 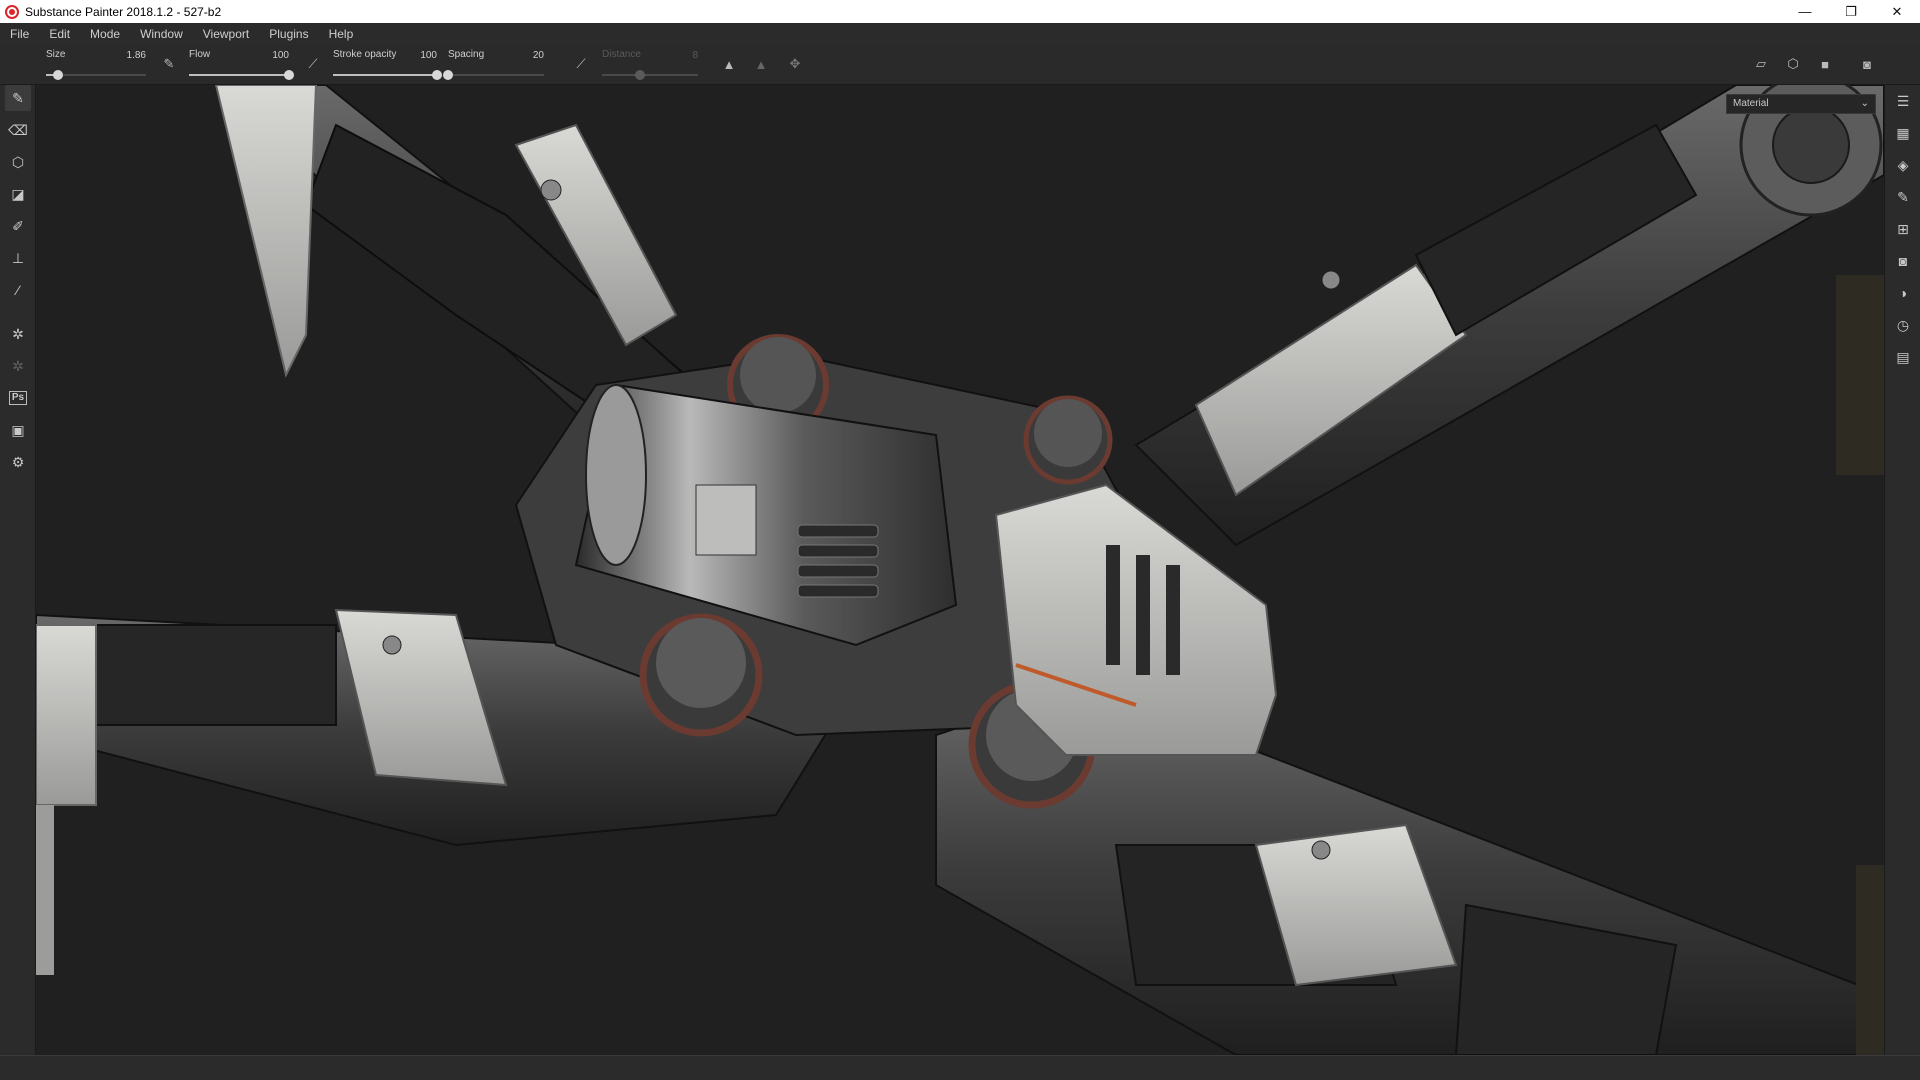 I want to click on spacing-value: 20, so click(x=538, y=55).